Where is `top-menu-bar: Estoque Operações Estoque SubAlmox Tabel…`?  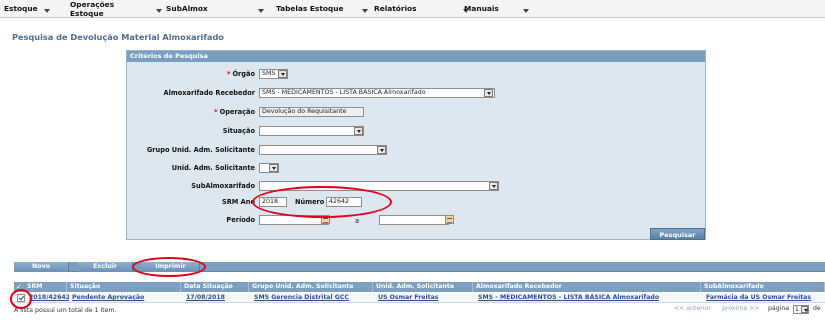
top-menu-bar: Estoque Operações Estoque SubAlmox Tabel… is located at coordinates (412, 9).